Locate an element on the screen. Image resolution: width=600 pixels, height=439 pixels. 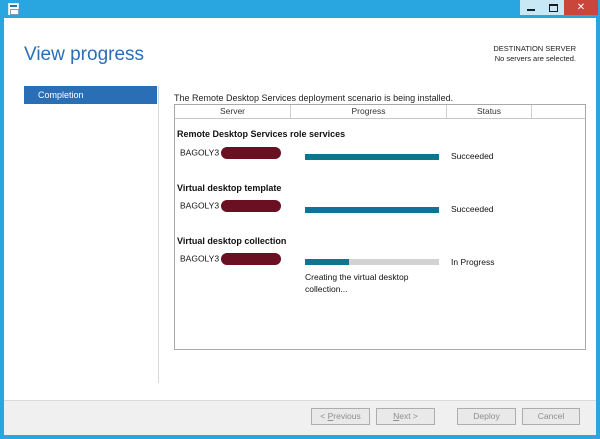
wizard-nav: Completion is located at coordinates (90, 95).